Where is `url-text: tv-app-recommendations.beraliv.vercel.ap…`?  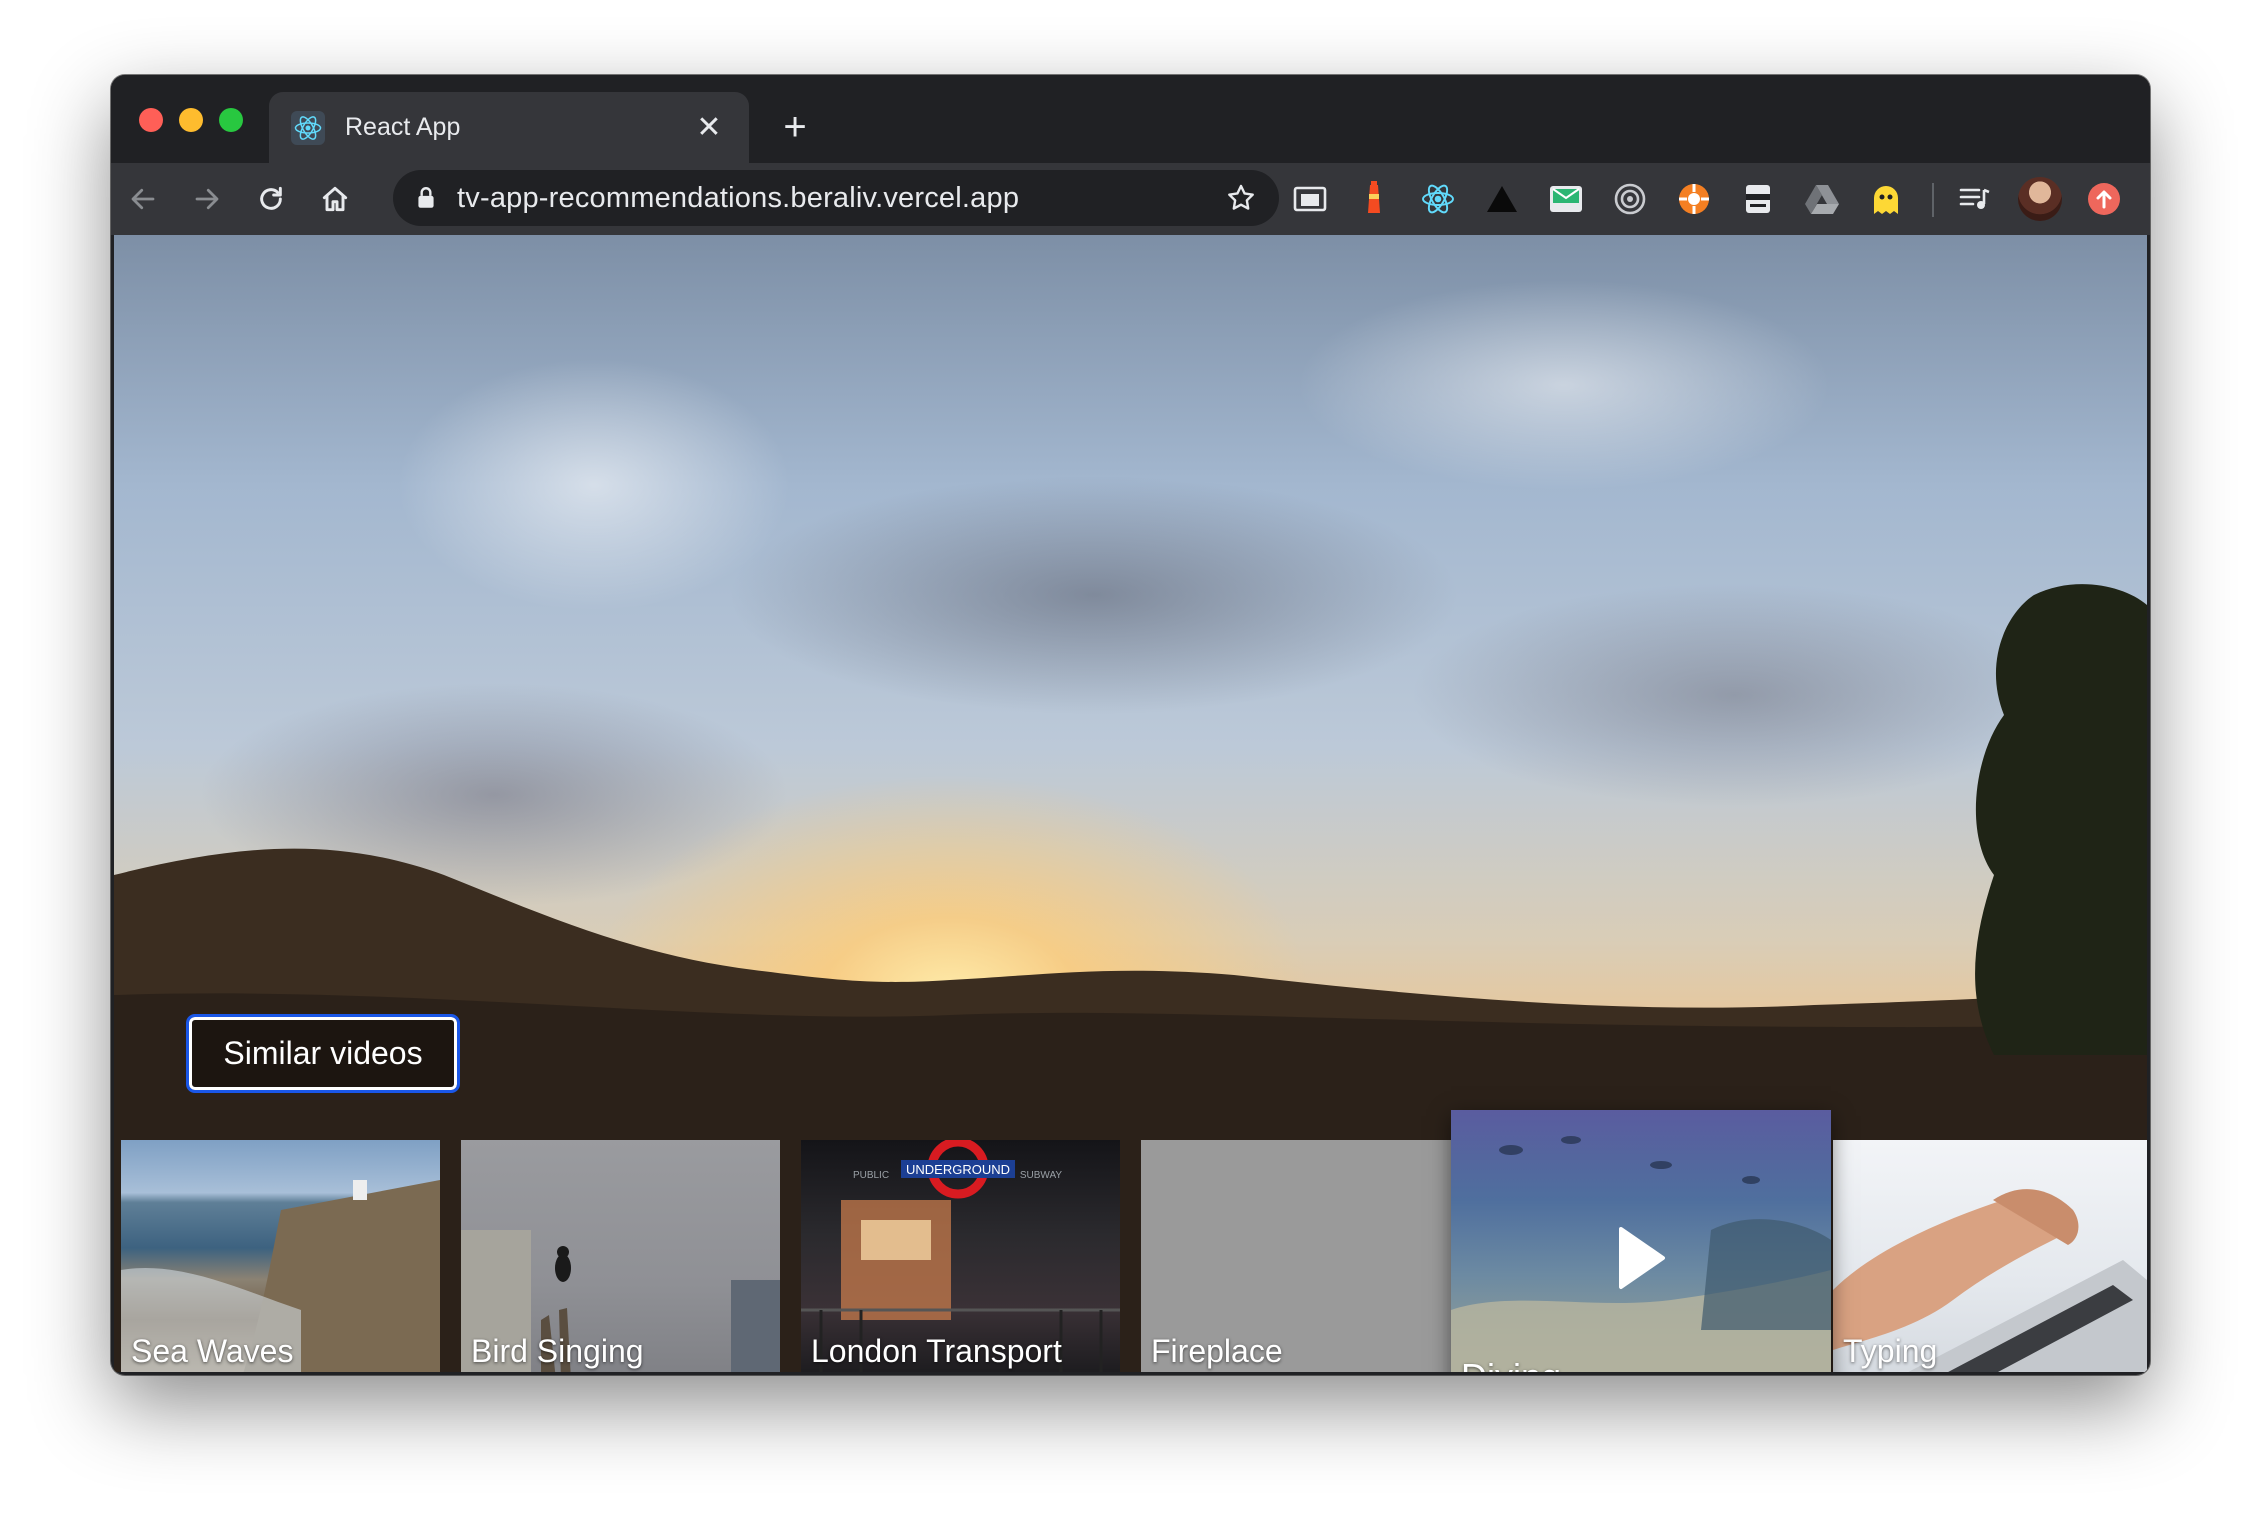 url-text: tv-app-recommendations.beraliv.vercel.ap… is located at coordinates (738, 197).